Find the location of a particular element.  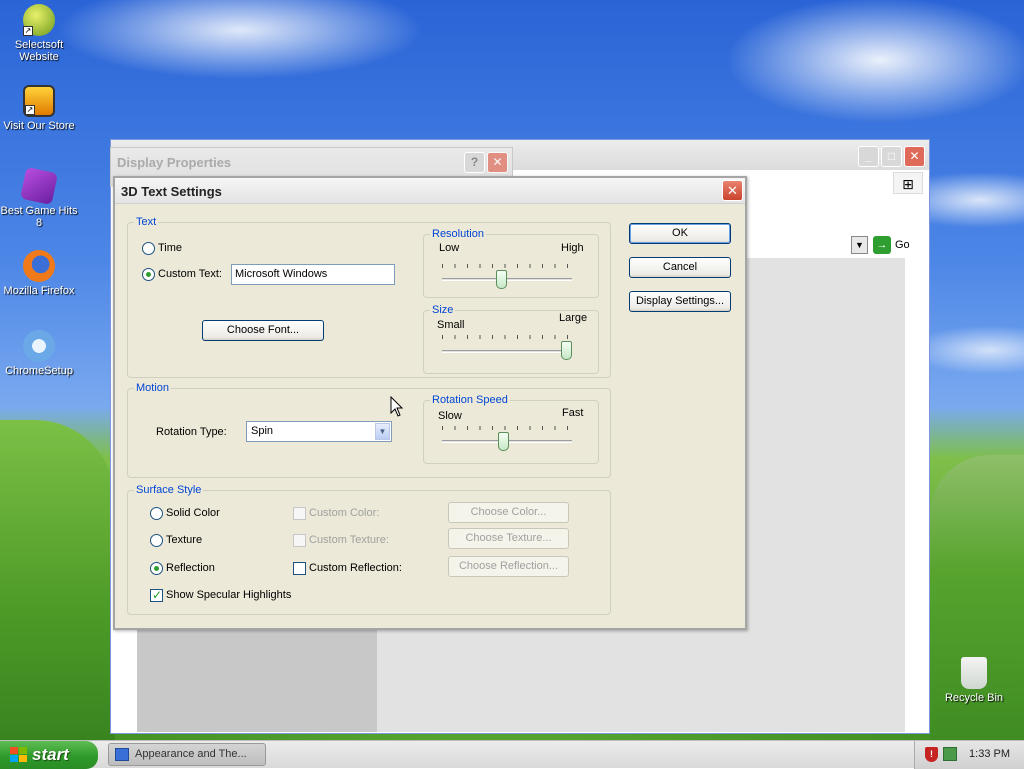

rotation-speed-slow-label: Slow is located at coordinates (450, 416).